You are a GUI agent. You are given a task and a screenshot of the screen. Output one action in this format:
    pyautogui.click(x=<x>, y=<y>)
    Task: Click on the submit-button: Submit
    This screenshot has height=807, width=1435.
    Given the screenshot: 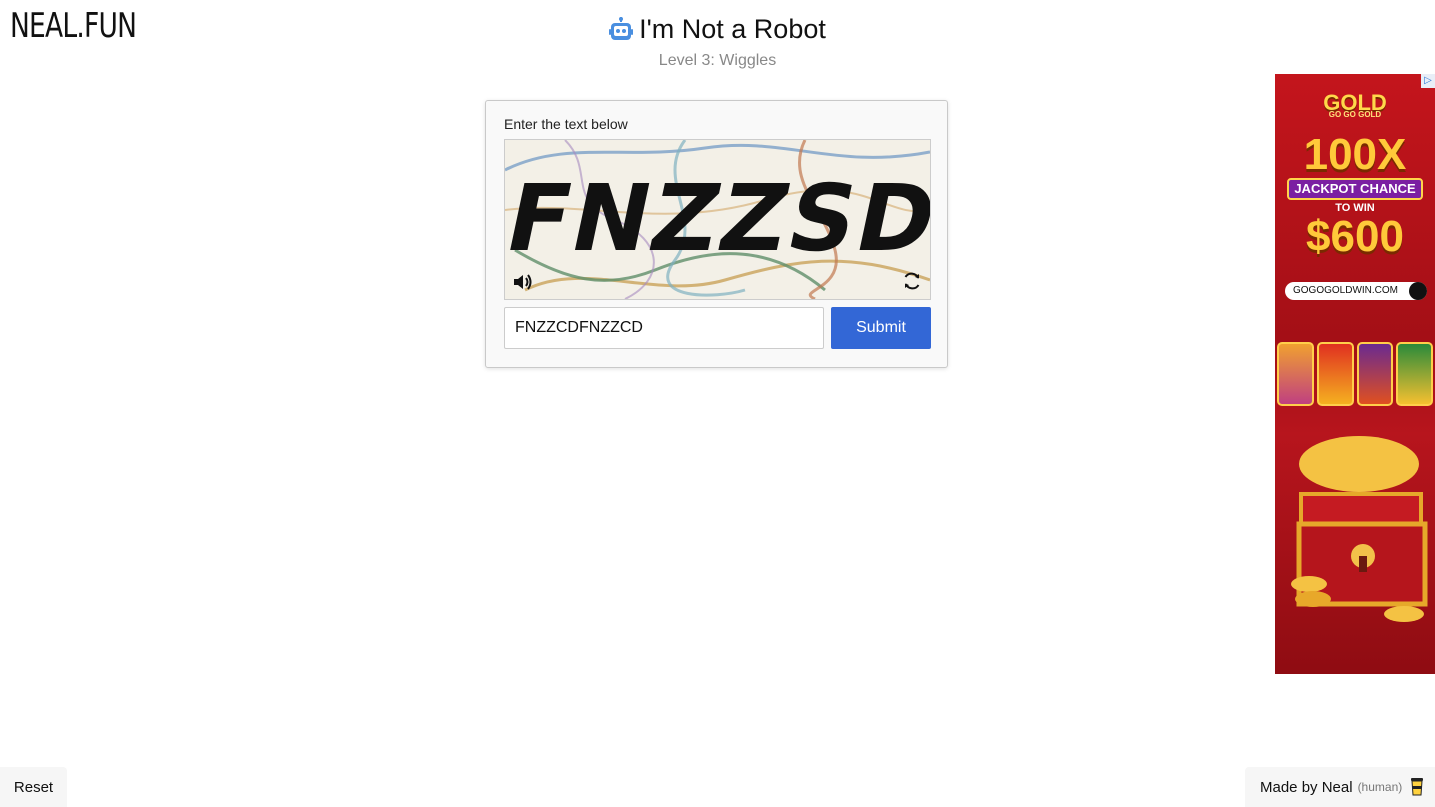 What is the action you would take?
    pyautogui.click(x=881, y=328)
    